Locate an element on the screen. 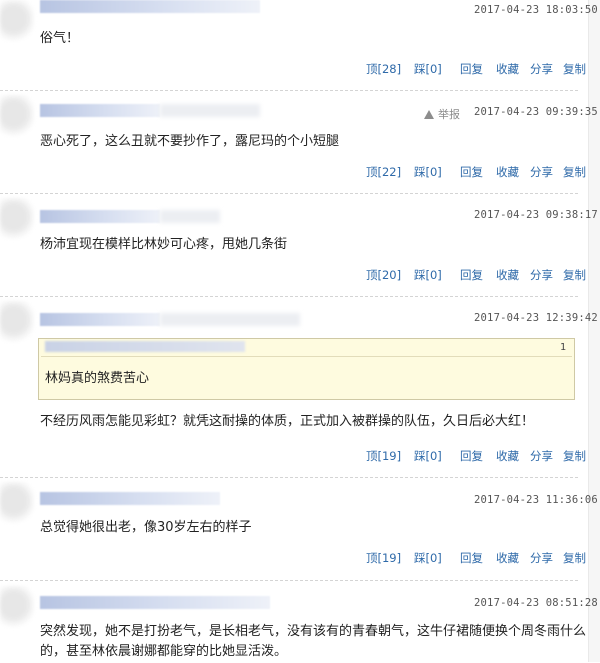 The width and height of the screenshot is (600, 663). report-link: 举报 is located at coordinates (442, 114).